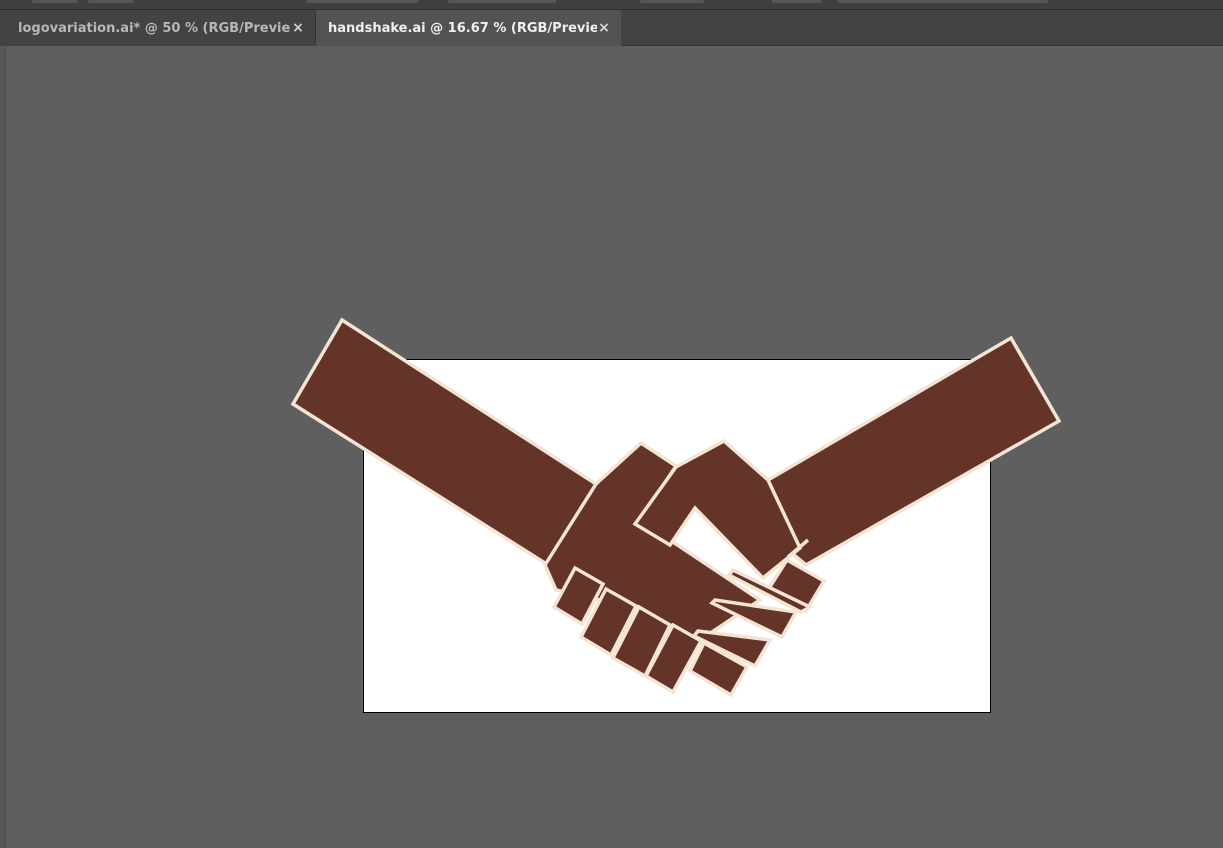  I want to click on tab-handshake: handshake.ai @ 16.67 % (RGB/Preview) ×, so click(468, 28).